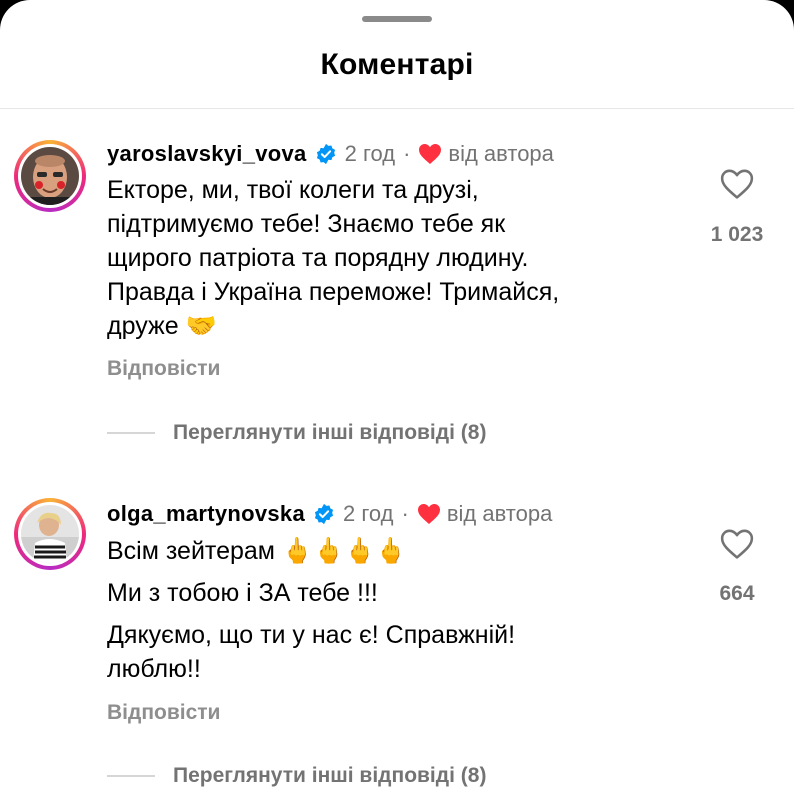 The image size is (794, 806). I want to click on sheet-title: Коментарі, so click(397, 64).